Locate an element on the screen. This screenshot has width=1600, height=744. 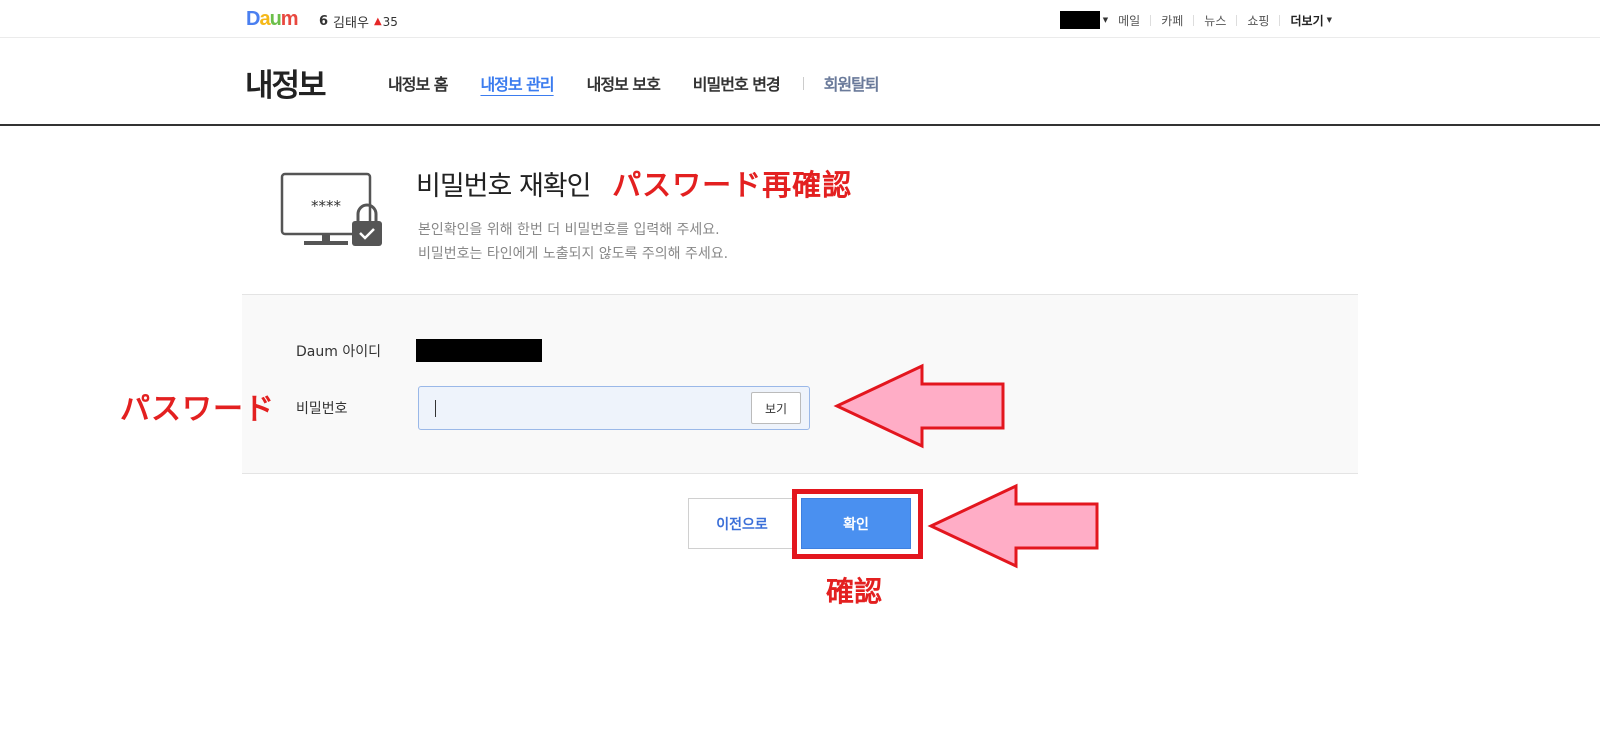
annotation-password-reconfirm-jp: パスワード再確認 is located at coordinates (732, 185).